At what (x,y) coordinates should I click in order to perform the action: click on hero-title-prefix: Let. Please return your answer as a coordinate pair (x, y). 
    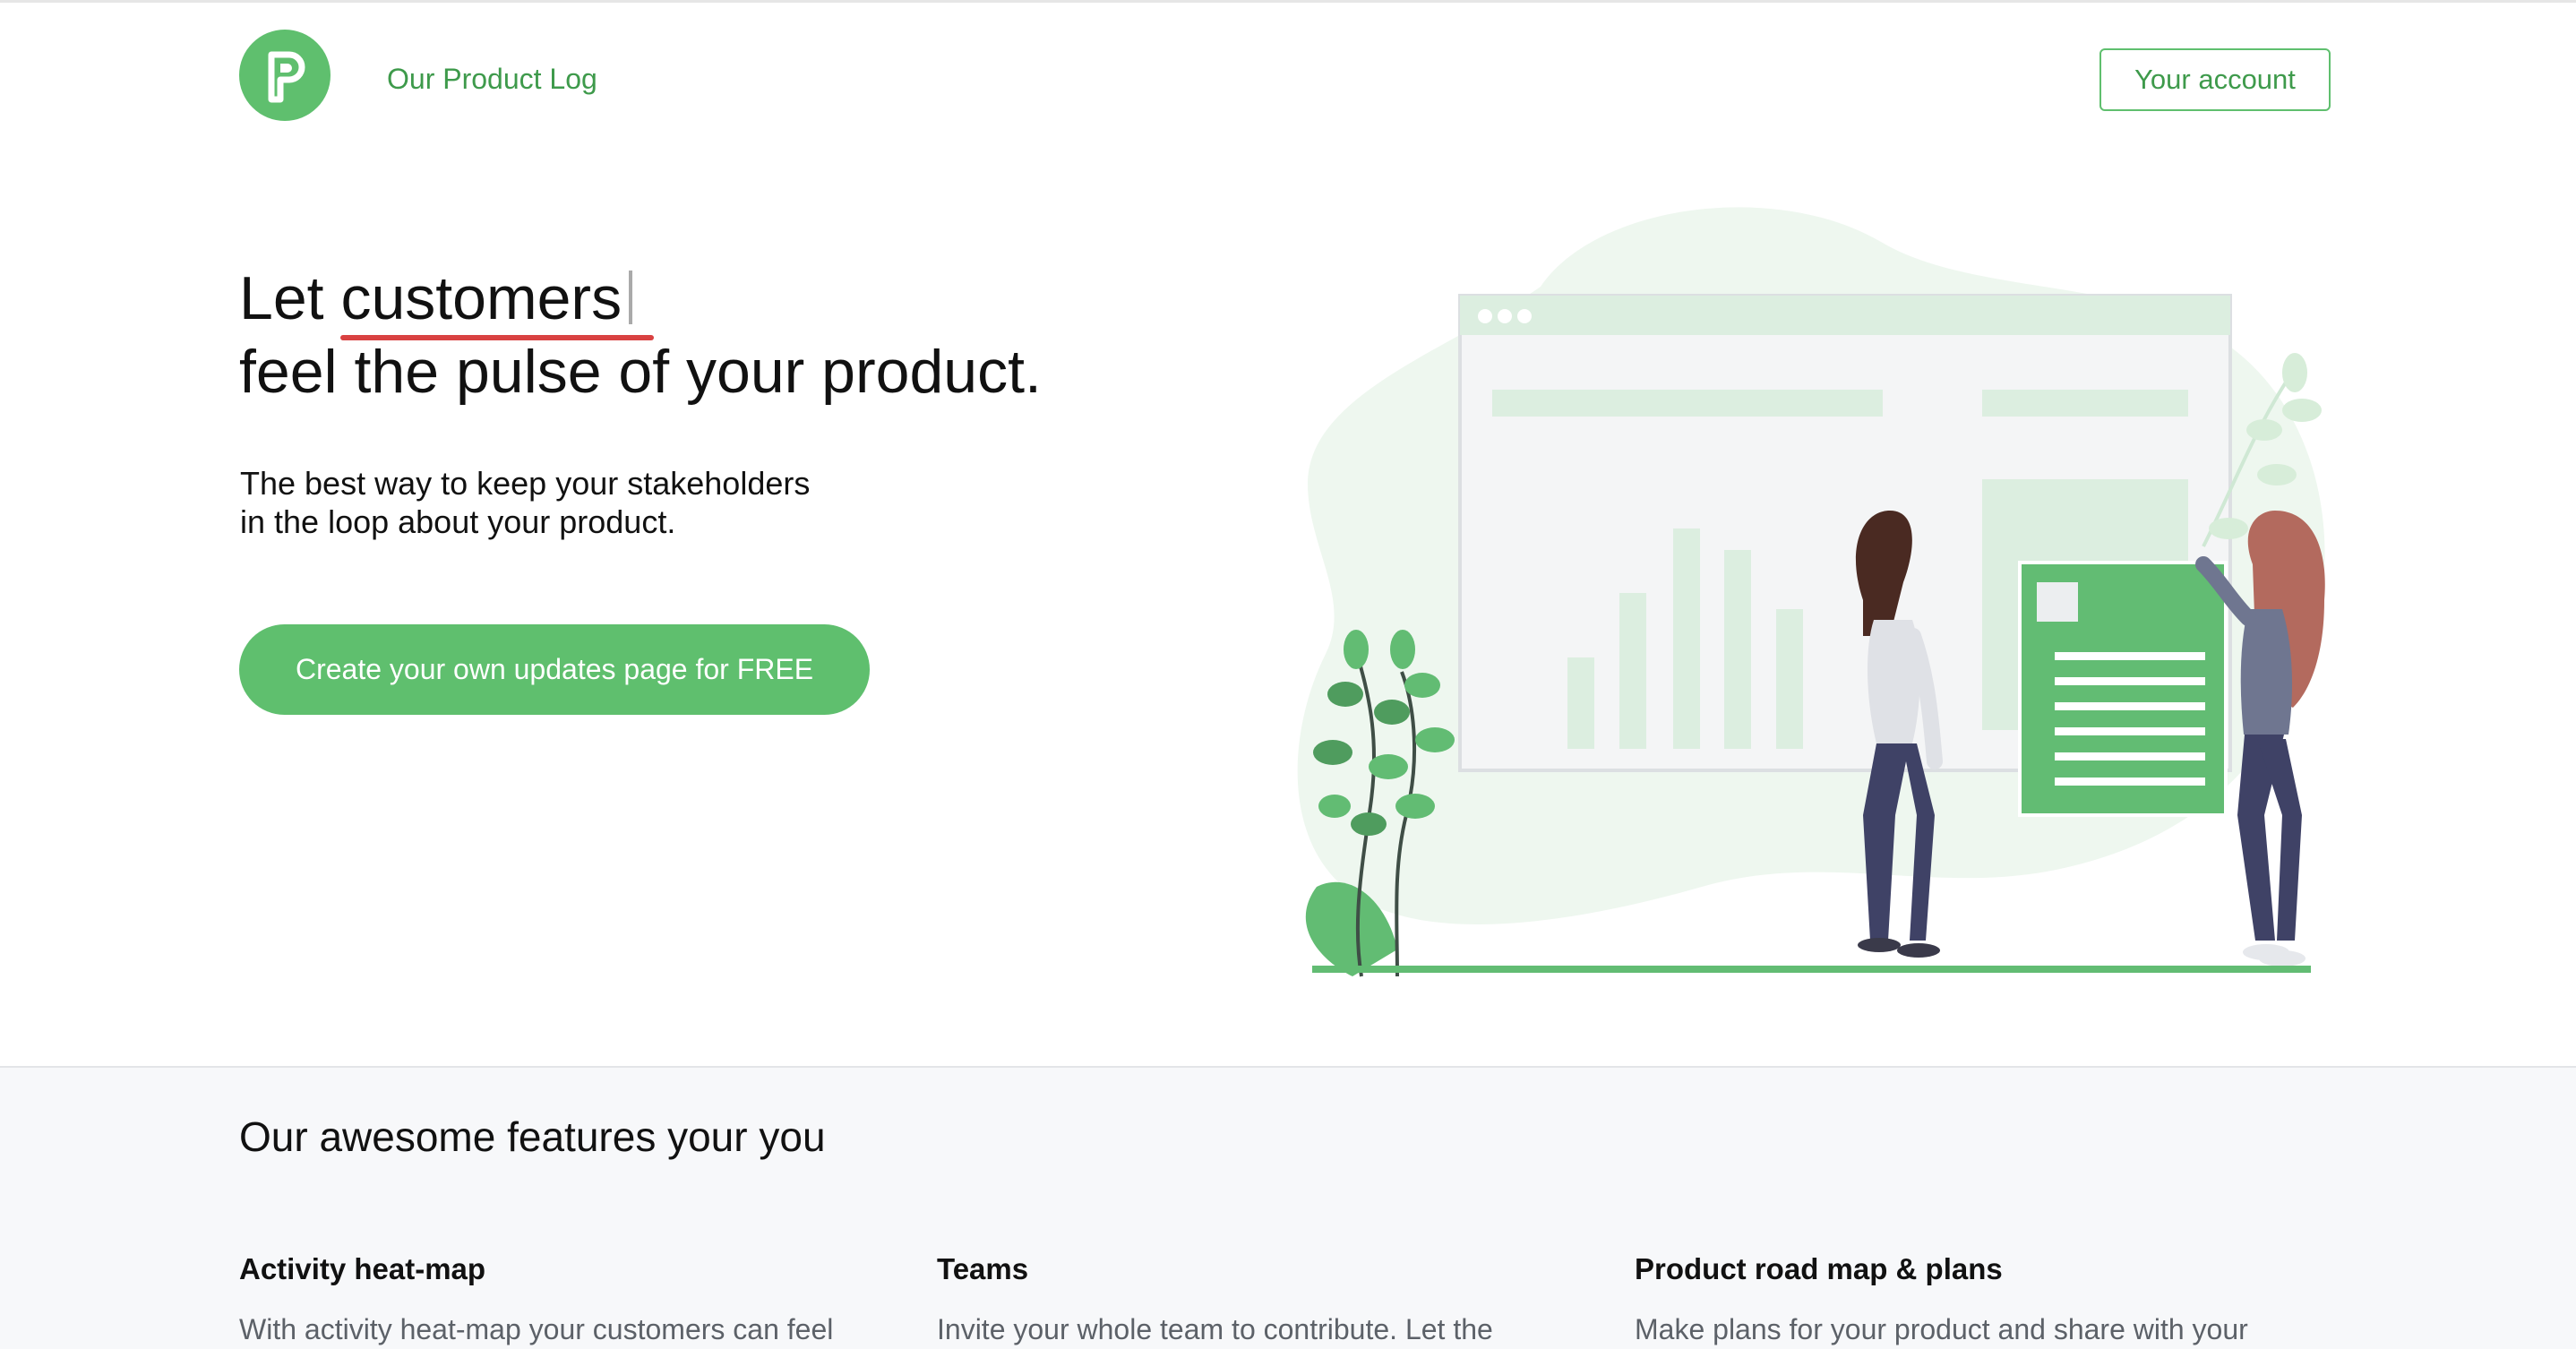
    Looking at the image, I should click on (281, 298).